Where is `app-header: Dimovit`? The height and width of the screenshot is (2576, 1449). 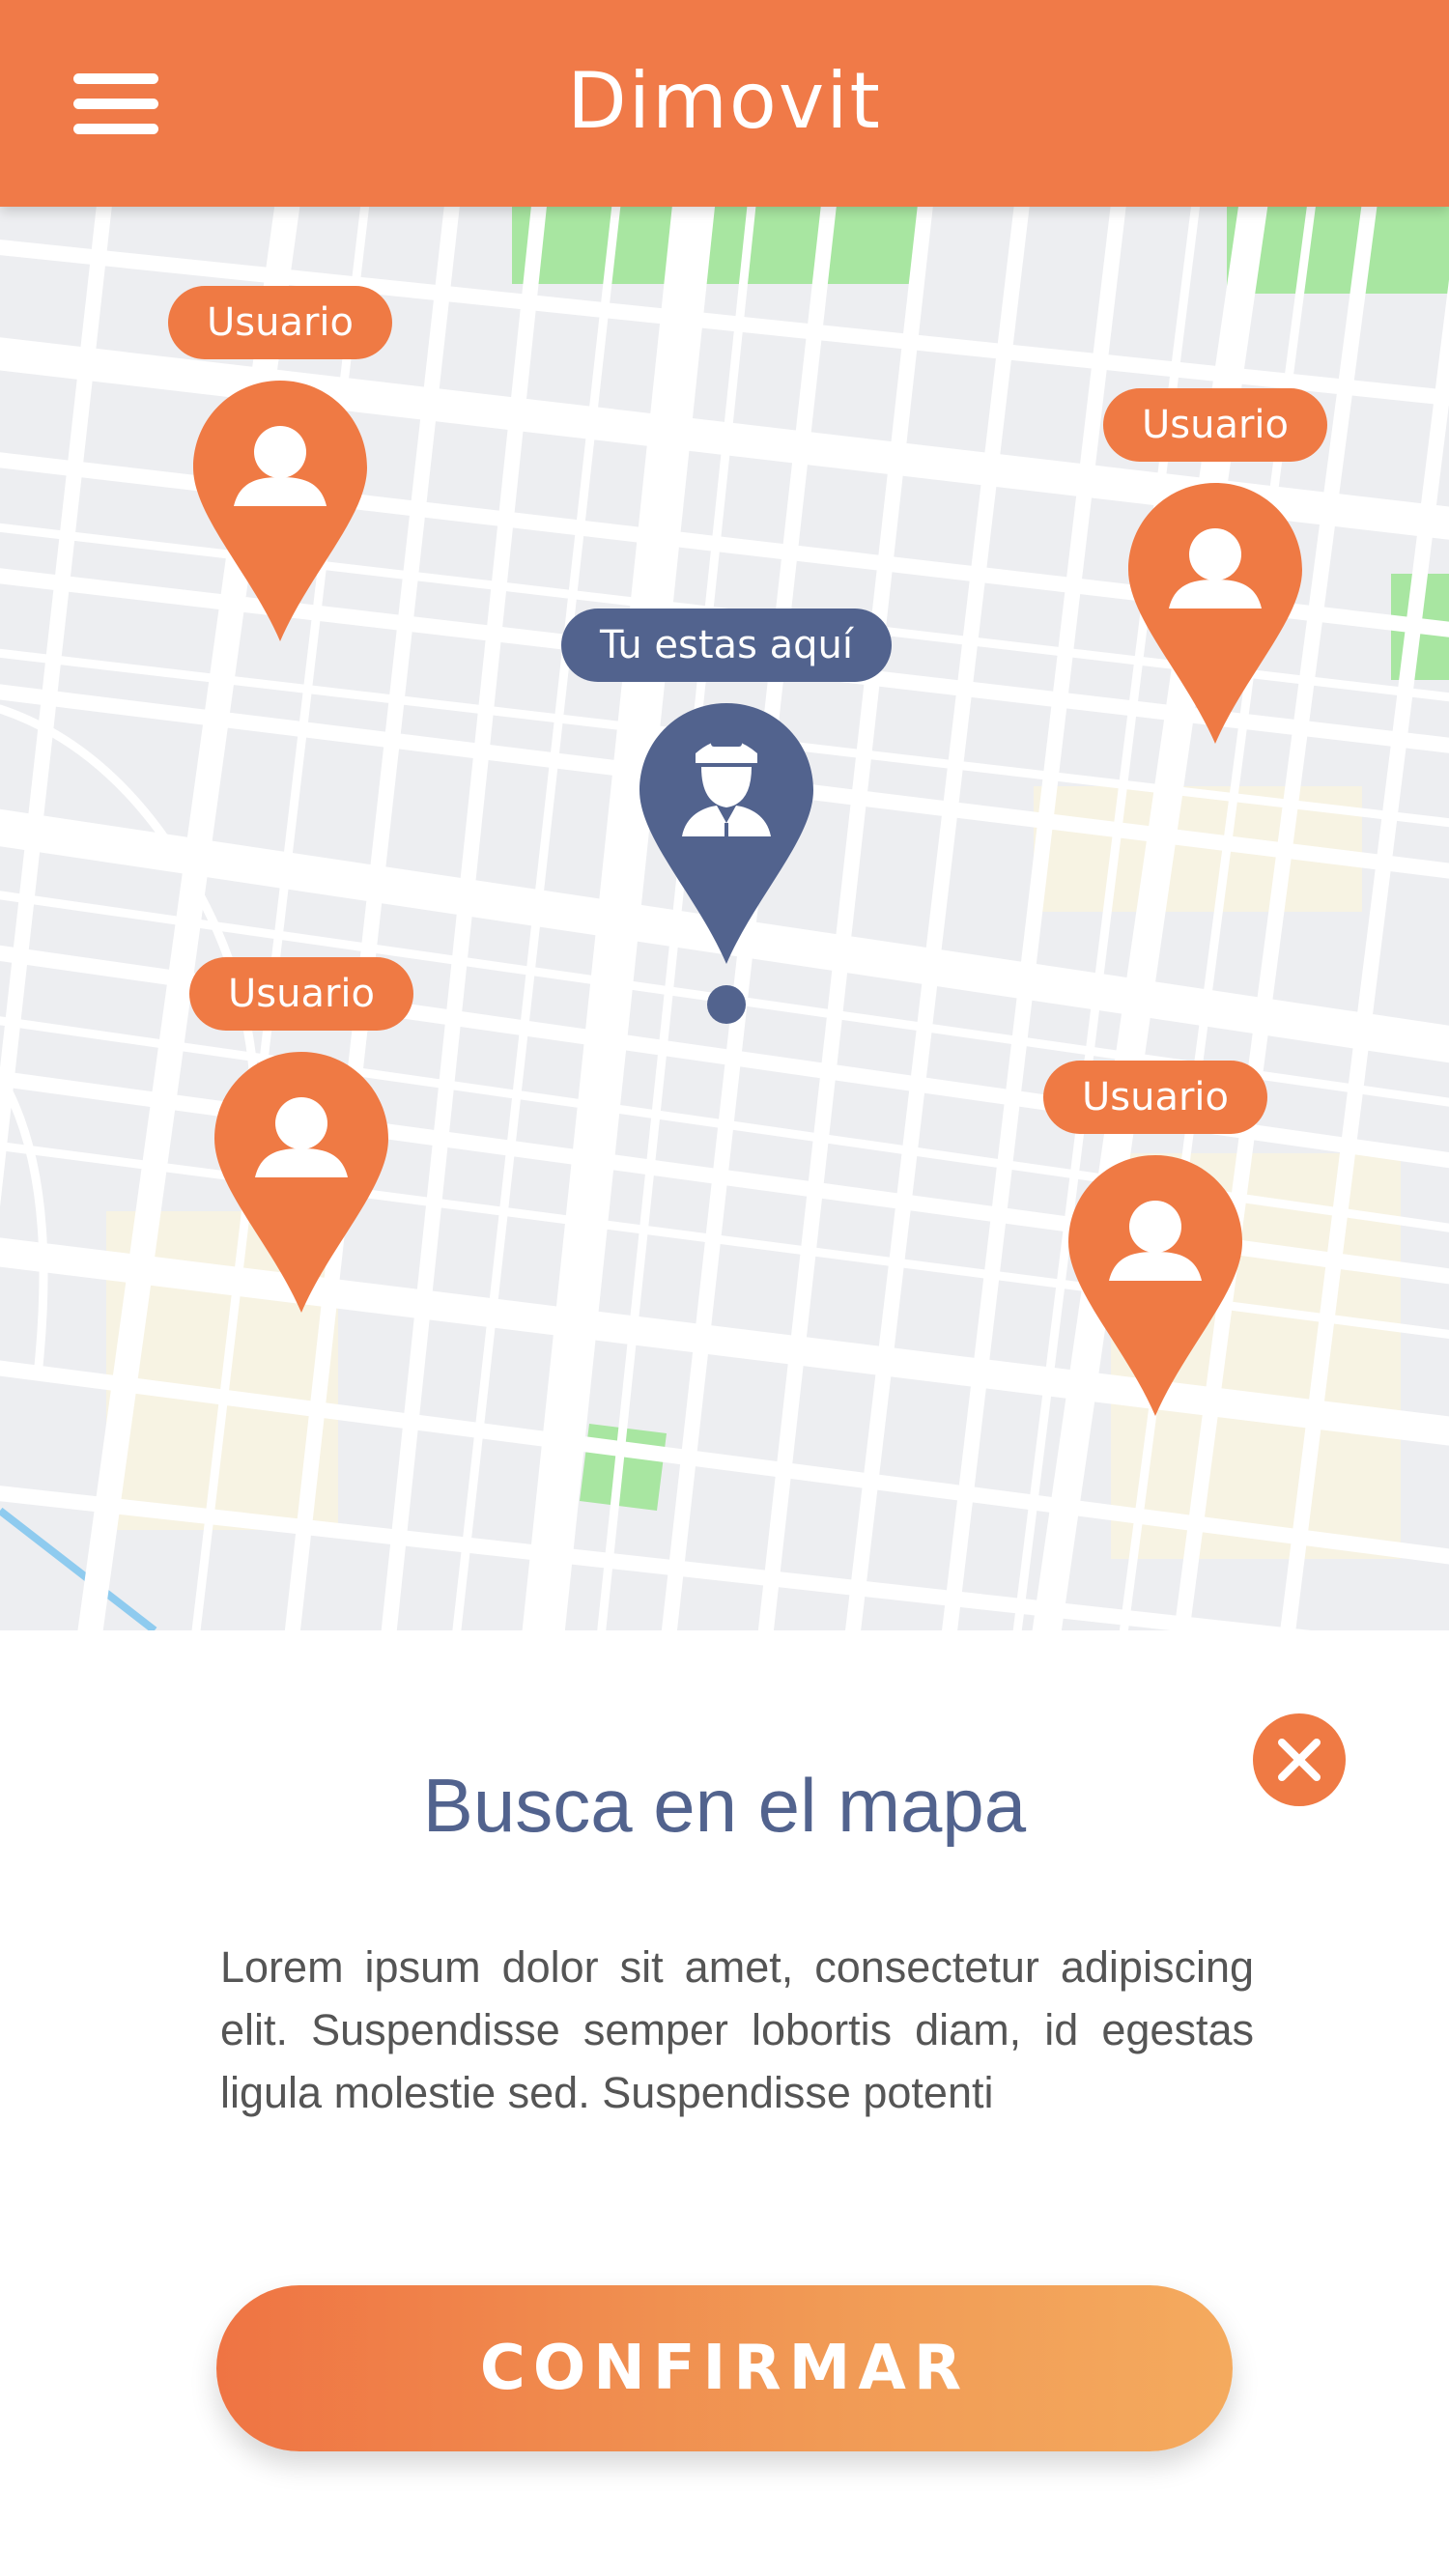 app-header: Dimovit is located at coordinates (724, 103).